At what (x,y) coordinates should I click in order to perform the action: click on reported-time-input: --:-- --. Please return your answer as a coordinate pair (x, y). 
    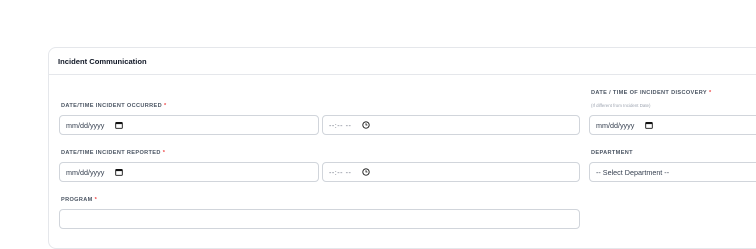
    Looking at the image, I should click on (451, 172).